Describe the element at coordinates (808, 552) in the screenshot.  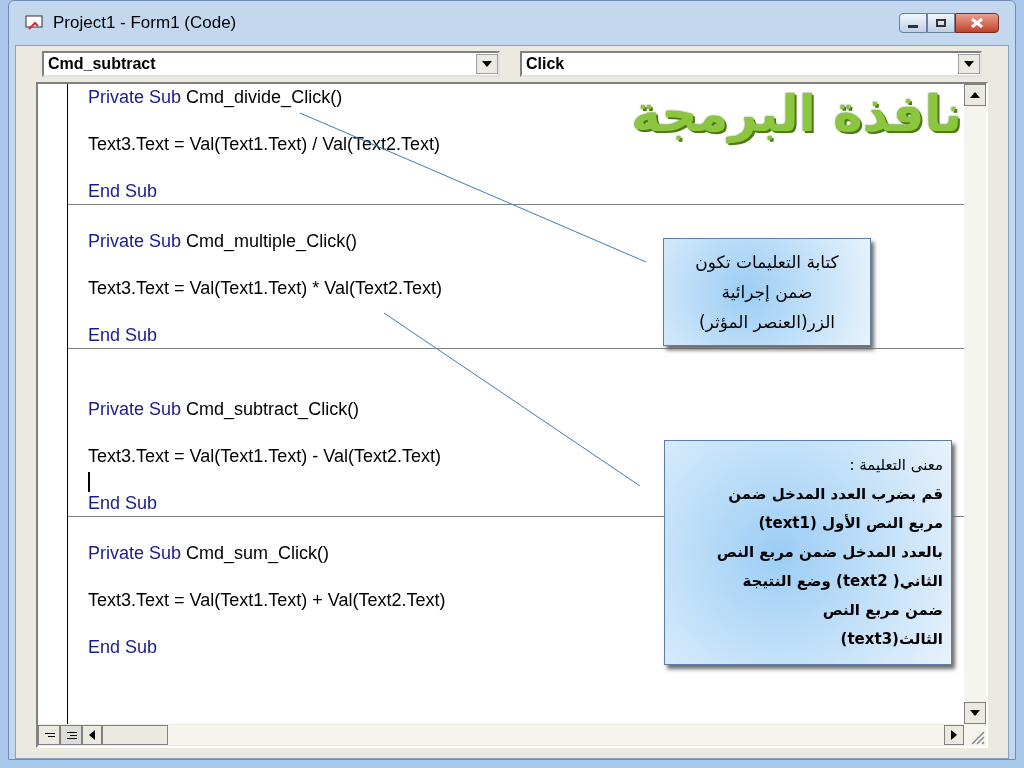
I see `callout-box: معنى التعليمة : قم بضرب العدد المدخل ضمن مربع النص الأول (text1) بالعدد المدخل ضمن مربع النص الثاني( text2) وضع النتيجة ضمن مربع النص الثالث(text3)` at that location.